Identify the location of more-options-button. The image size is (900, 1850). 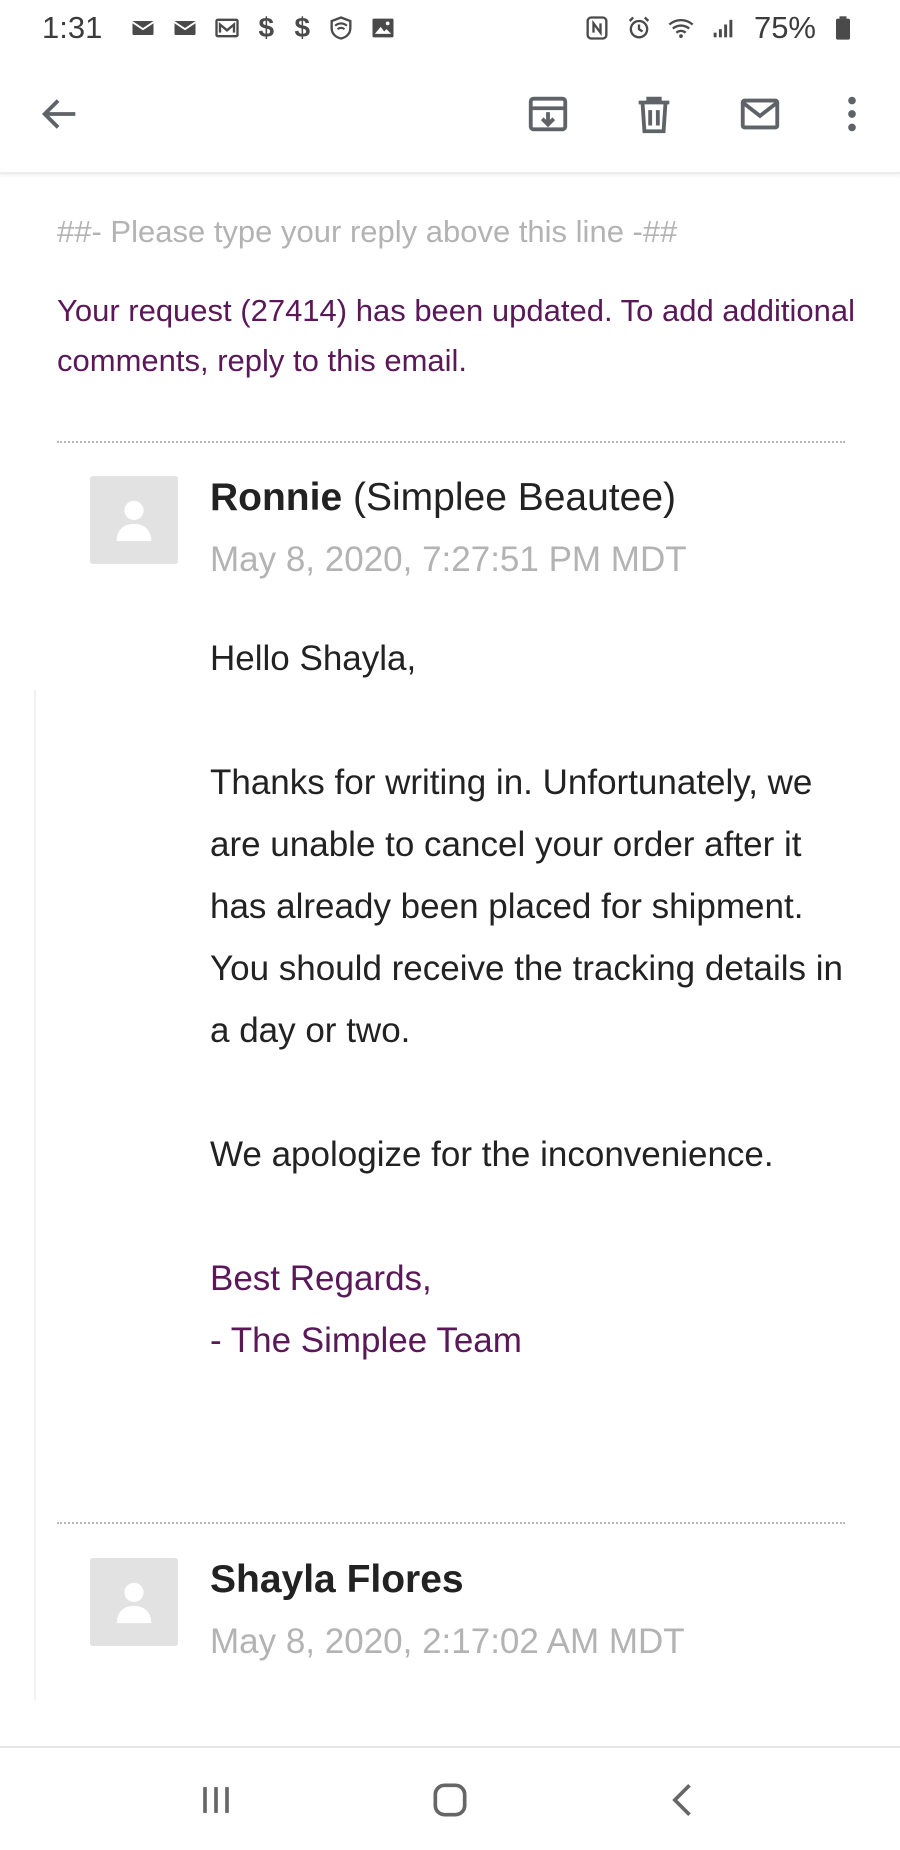
(852, 114).